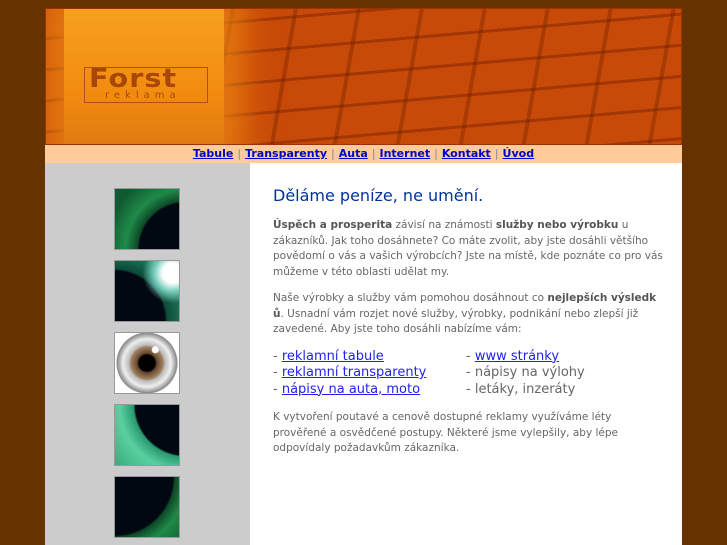 The width and height of the screenshot is (727, 545). I want to click on list-item: - nápisy na auta, moto, so click(347, 389).